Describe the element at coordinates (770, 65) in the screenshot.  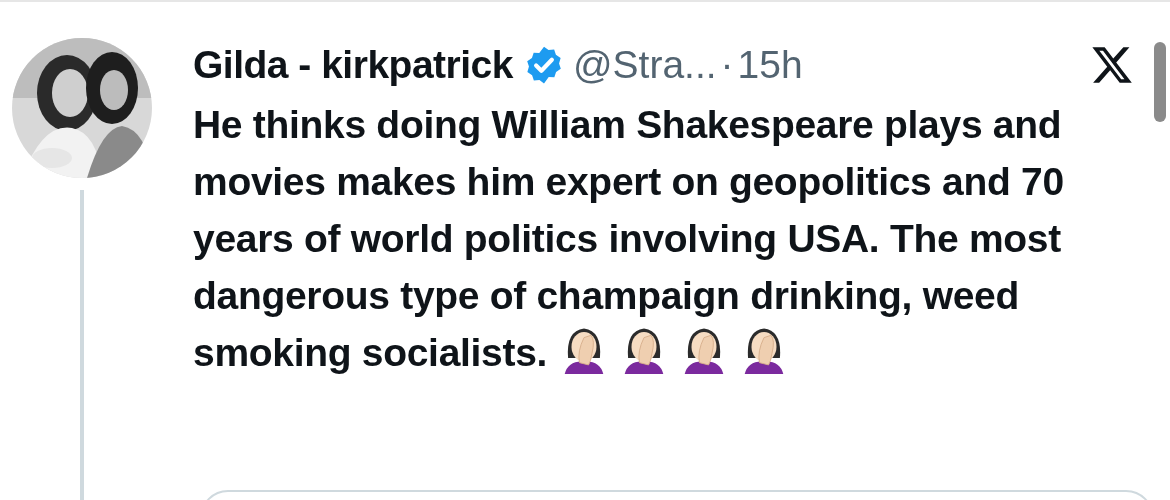
I see `post-time: 15h` at that location.